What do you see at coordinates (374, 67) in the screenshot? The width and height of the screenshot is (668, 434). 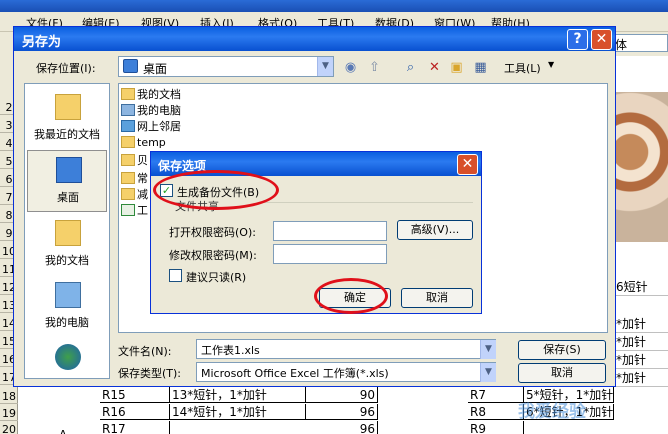 I see `up-folder-icon: ⇧` at bounding box center [374, 67].